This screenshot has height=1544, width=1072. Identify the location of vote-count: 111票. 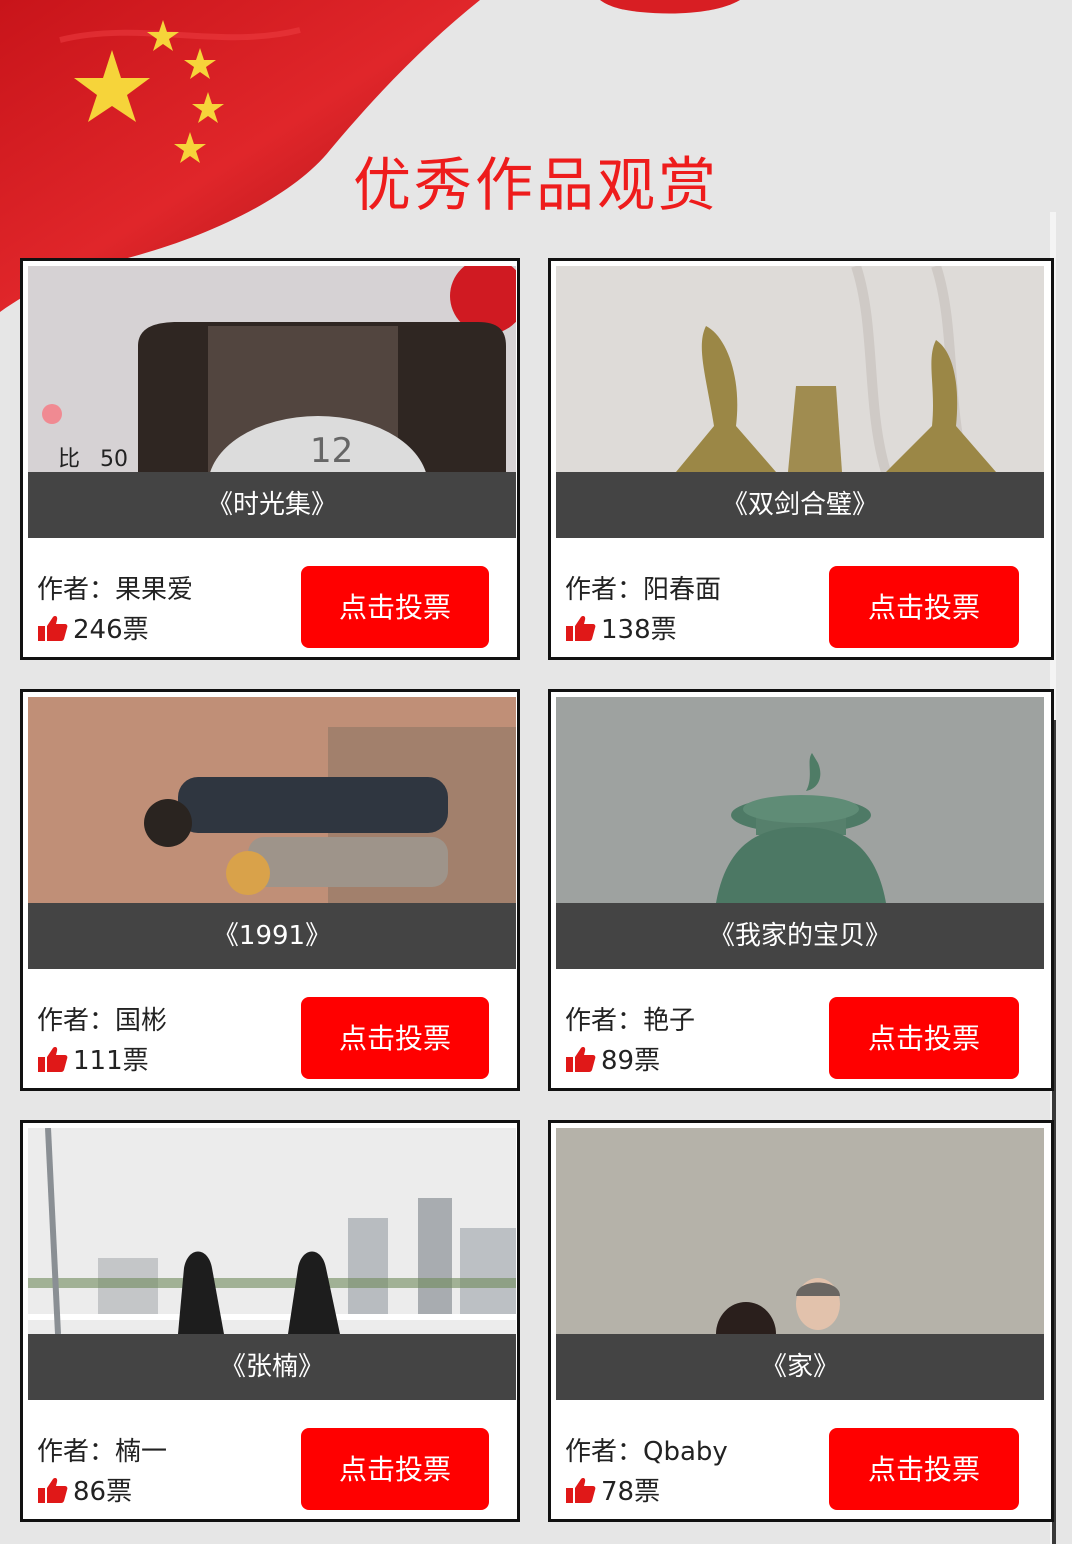
(93, 1058).